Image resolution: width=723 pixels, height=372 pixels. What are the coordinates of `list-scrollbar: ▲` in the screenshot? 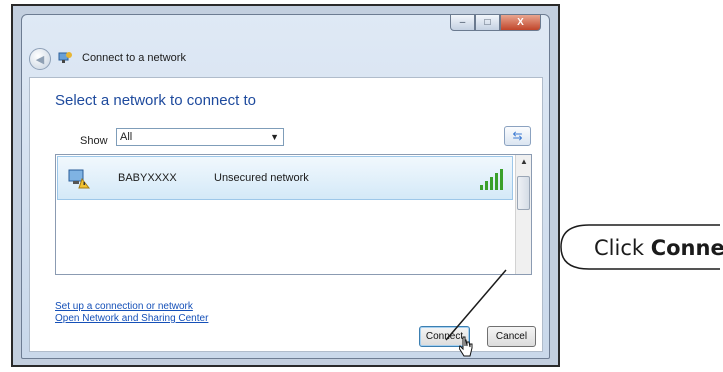 It's located at (523, 214).